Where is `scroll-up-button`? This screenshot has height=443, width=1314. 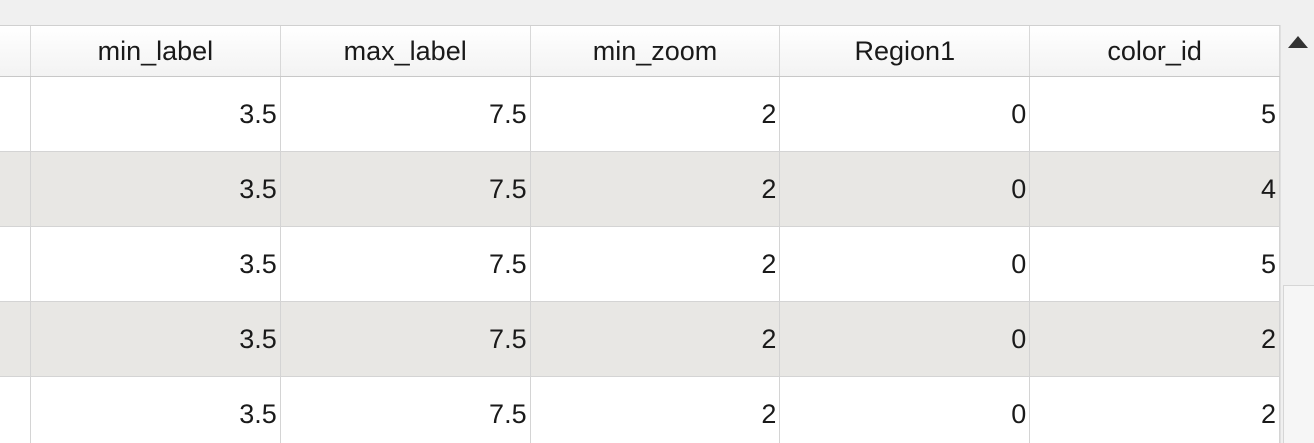
scroll-up-button is located at coordinates (1297, 42).